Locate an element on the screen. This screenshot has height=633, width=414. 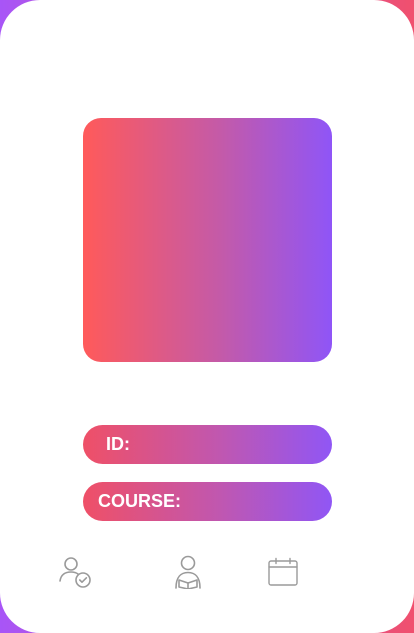
calendar-icon is located at coordinates (283, 572).